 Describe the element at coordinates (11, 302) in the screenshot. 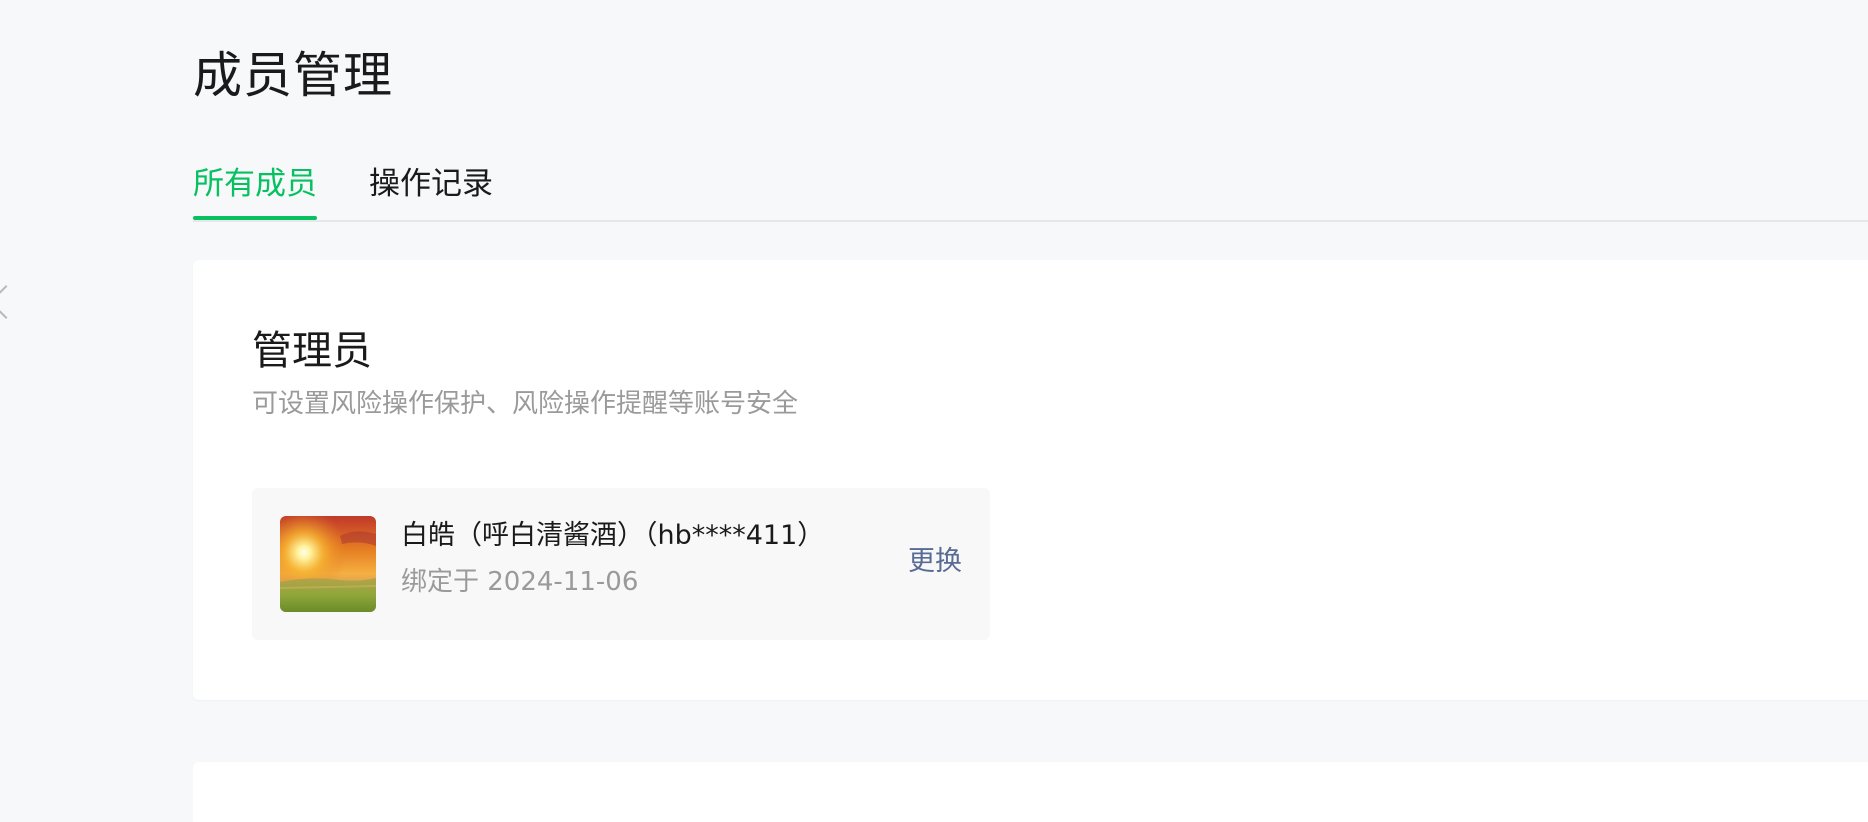

I see `back-arrow-icon` at that location.